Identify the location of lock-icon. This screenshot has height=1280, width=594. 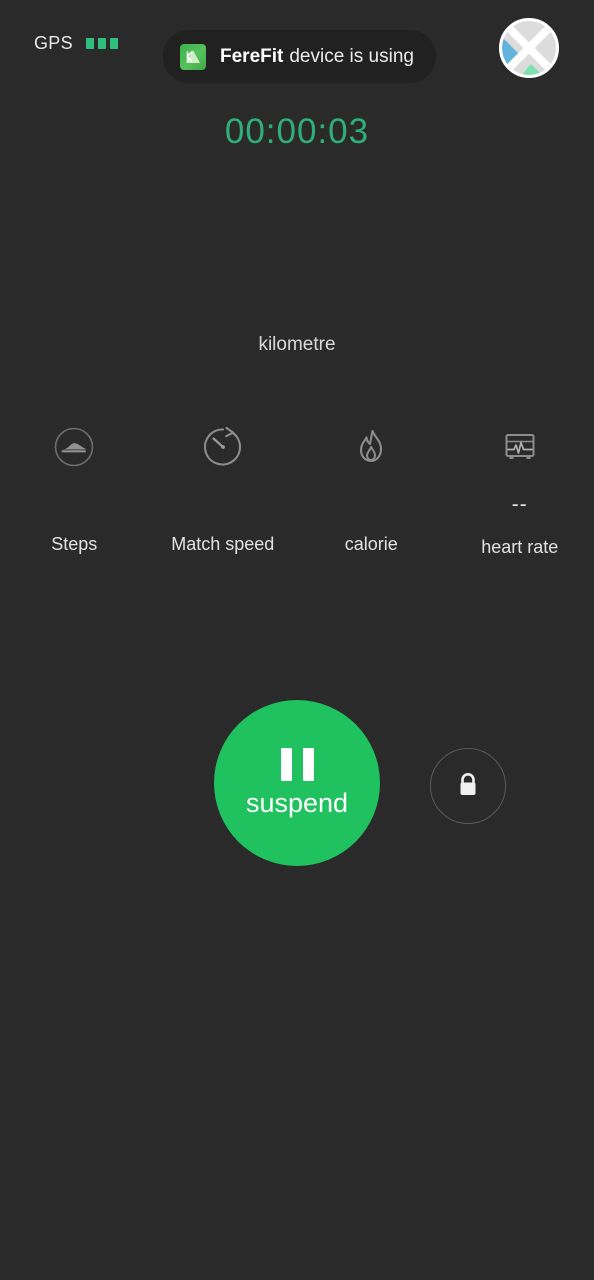
(468, 786).